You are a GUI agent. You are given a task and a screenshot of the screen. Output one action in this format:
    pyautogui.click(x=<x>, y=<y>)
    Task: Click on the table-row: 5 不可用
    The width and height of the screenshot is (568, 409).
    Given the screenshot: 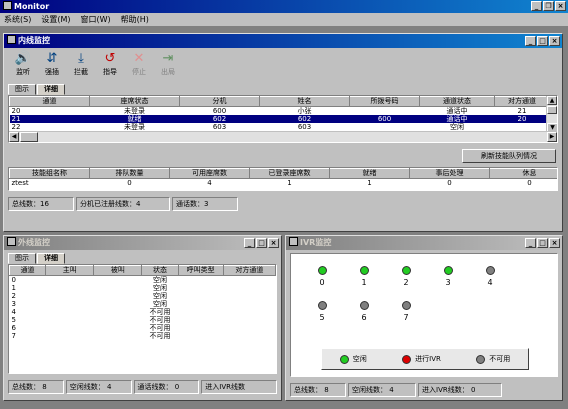 What is the action you would take?
    pyautogui.click(x=143, y=320)
    